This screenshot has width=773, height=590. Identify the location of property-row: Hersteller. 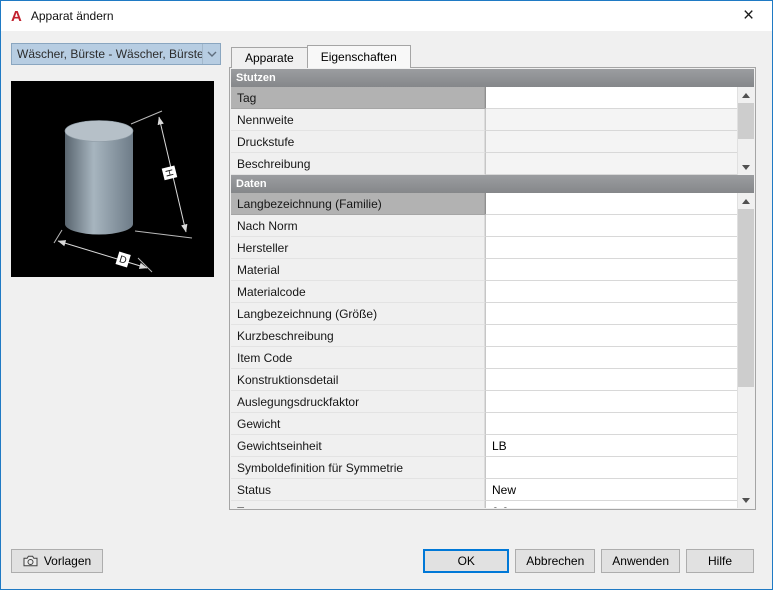
(484, 248).